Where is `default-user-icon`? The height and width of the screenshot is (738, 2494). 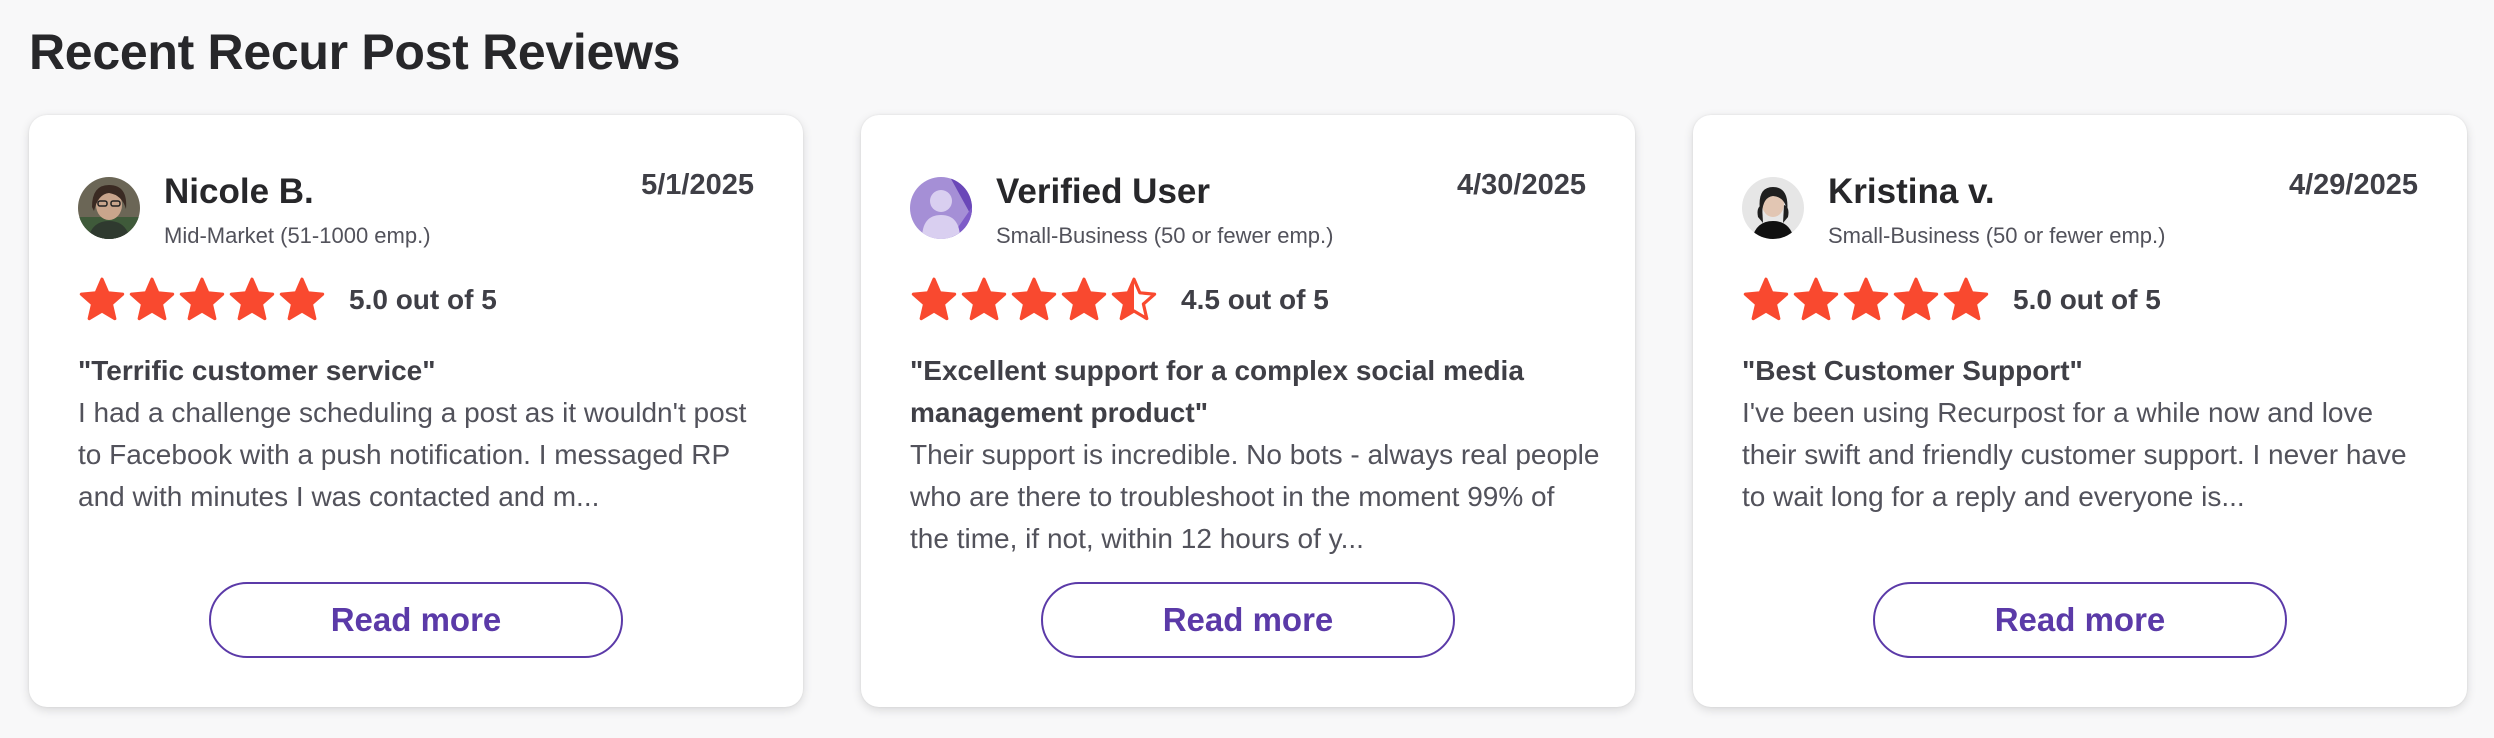
default-user-icon is located at coordinates (941, 208).